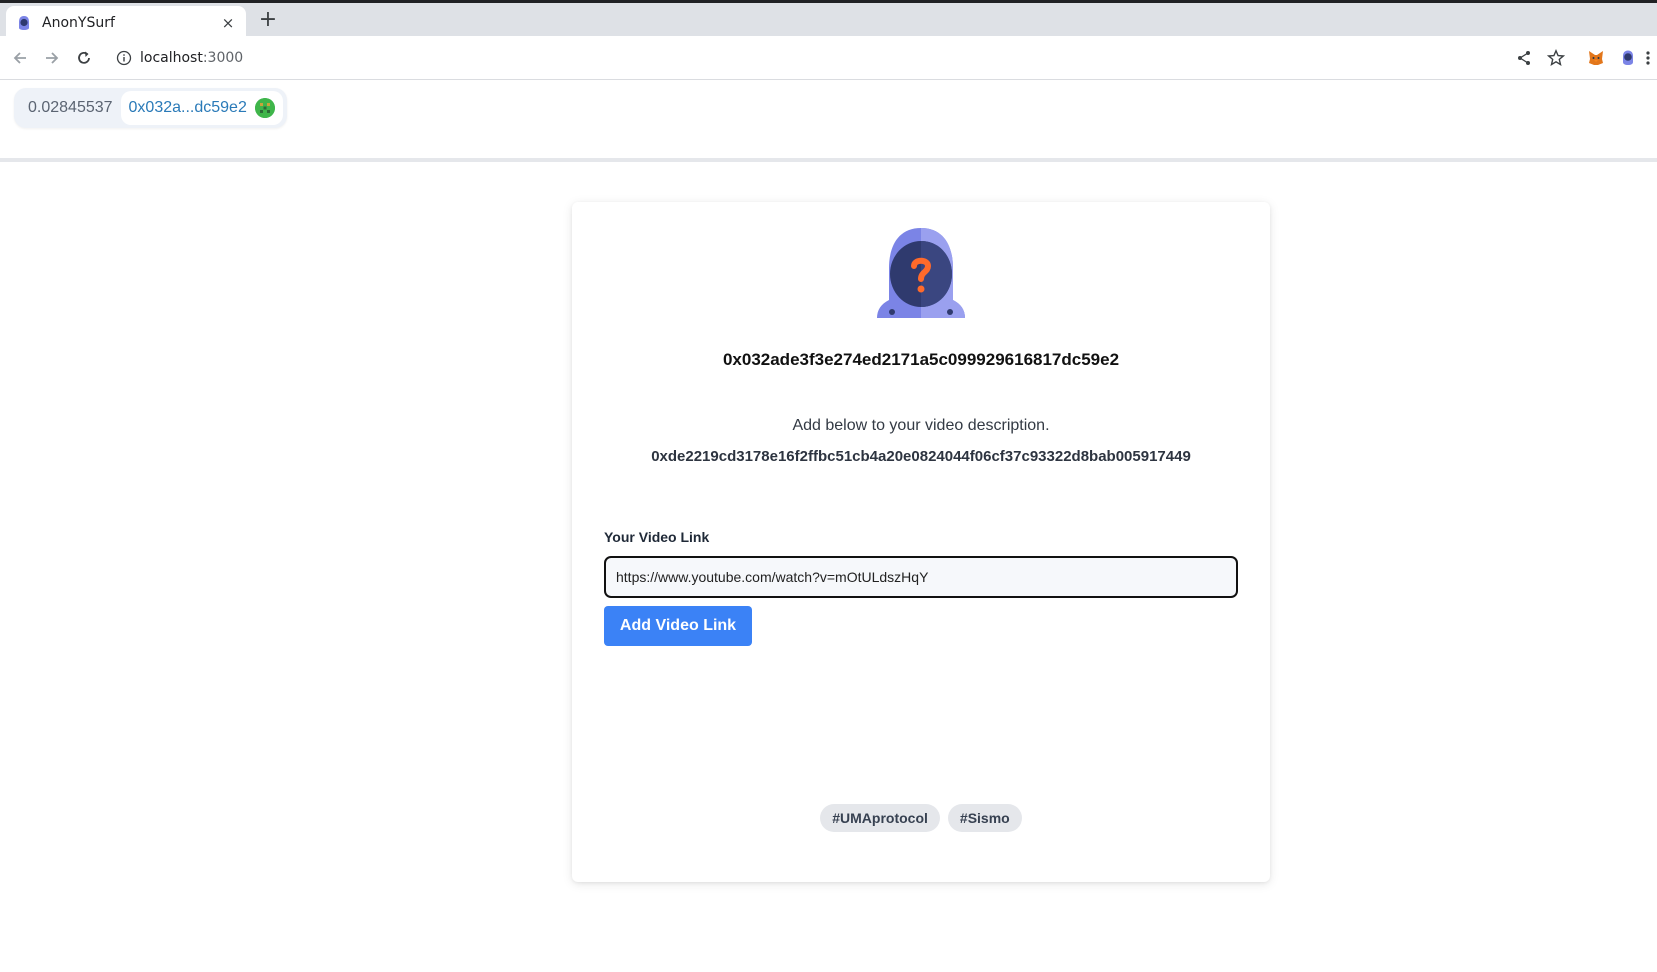 This screenshot has width=1657, height=972. I want to click on browser-tabstrip: AnonYSurf × +, so click(828, 20).